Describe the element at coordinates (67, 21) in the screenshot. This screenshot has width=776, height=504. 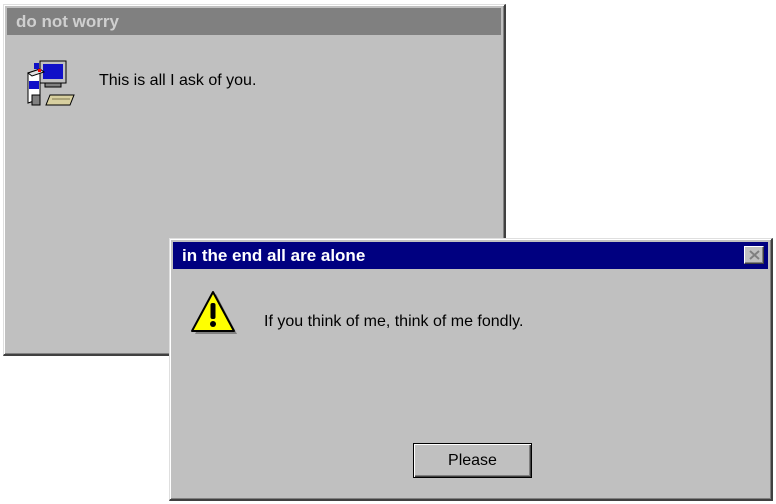
I see `back-dialog-title: do not worry` at that location.